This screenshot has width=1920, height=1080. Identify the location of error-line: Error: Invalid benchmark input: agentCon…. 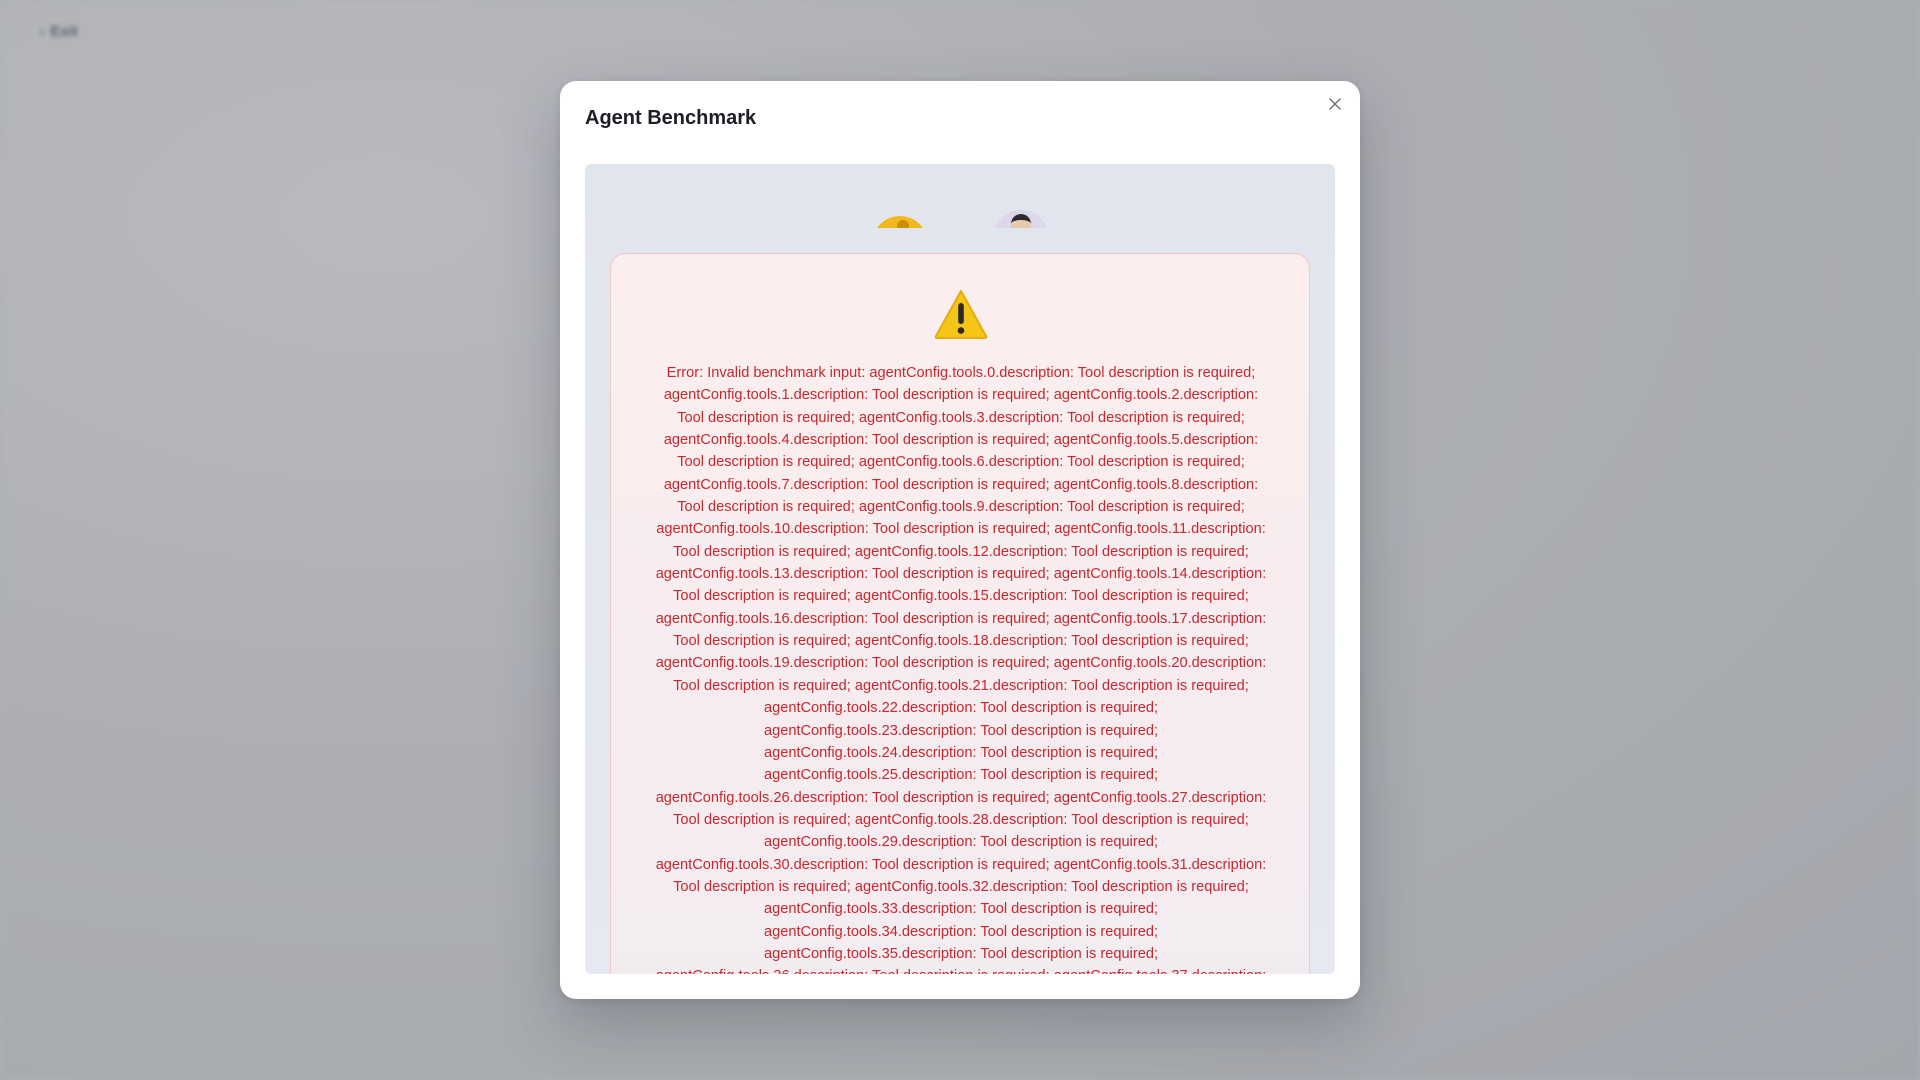
(961, 373).